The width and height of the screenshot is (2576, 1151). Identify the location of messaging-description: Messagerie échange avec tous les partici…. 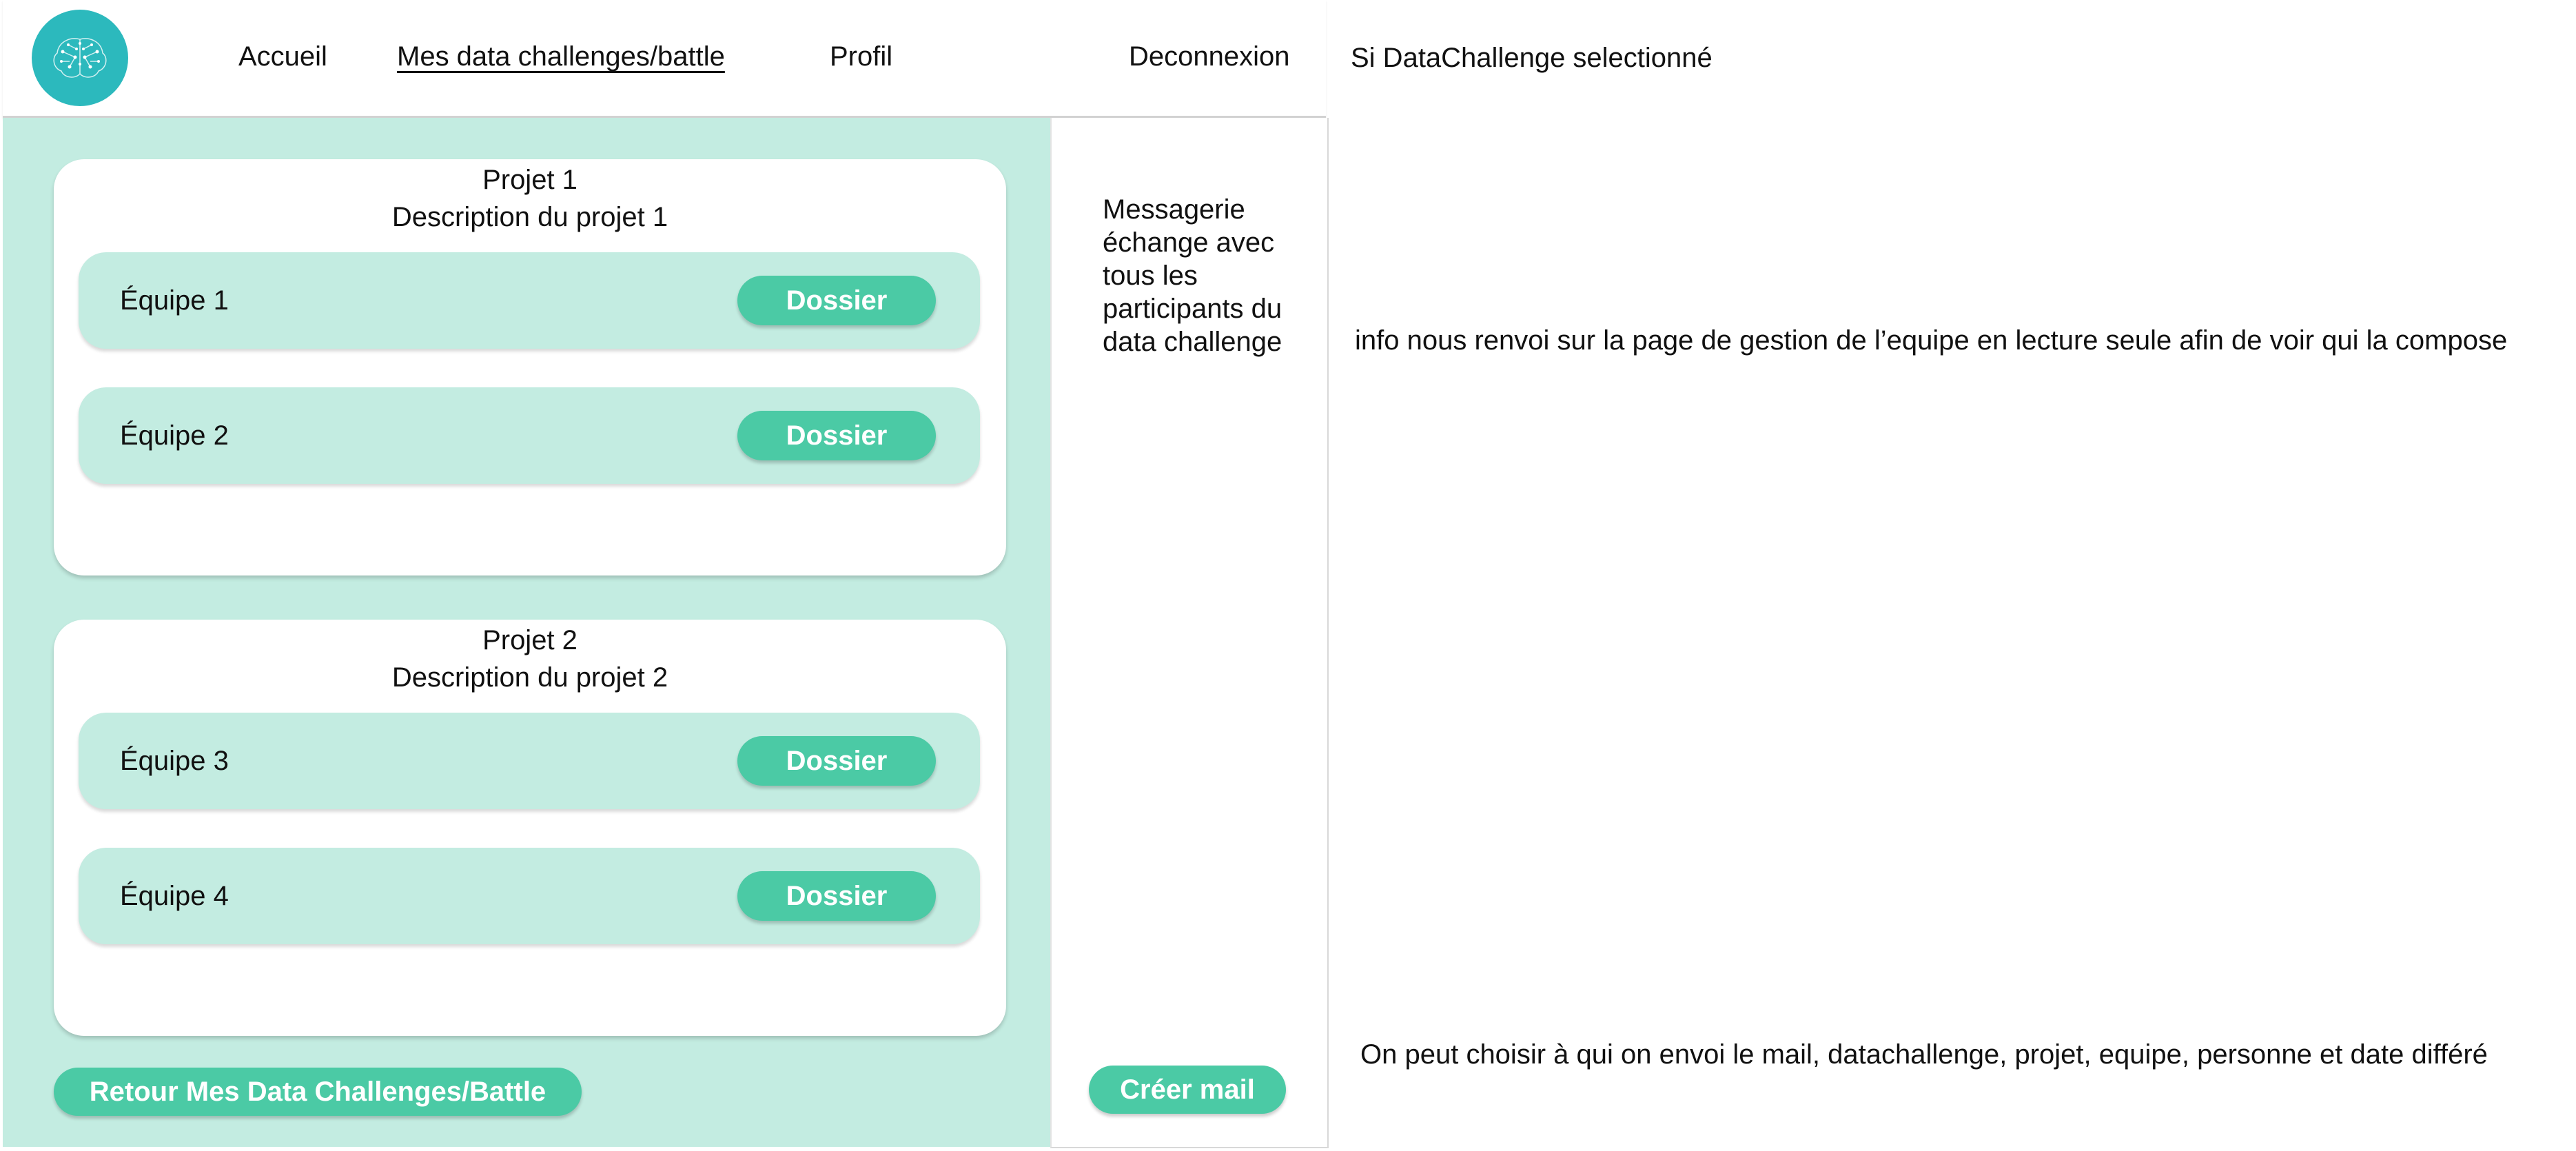
(1192, 275).